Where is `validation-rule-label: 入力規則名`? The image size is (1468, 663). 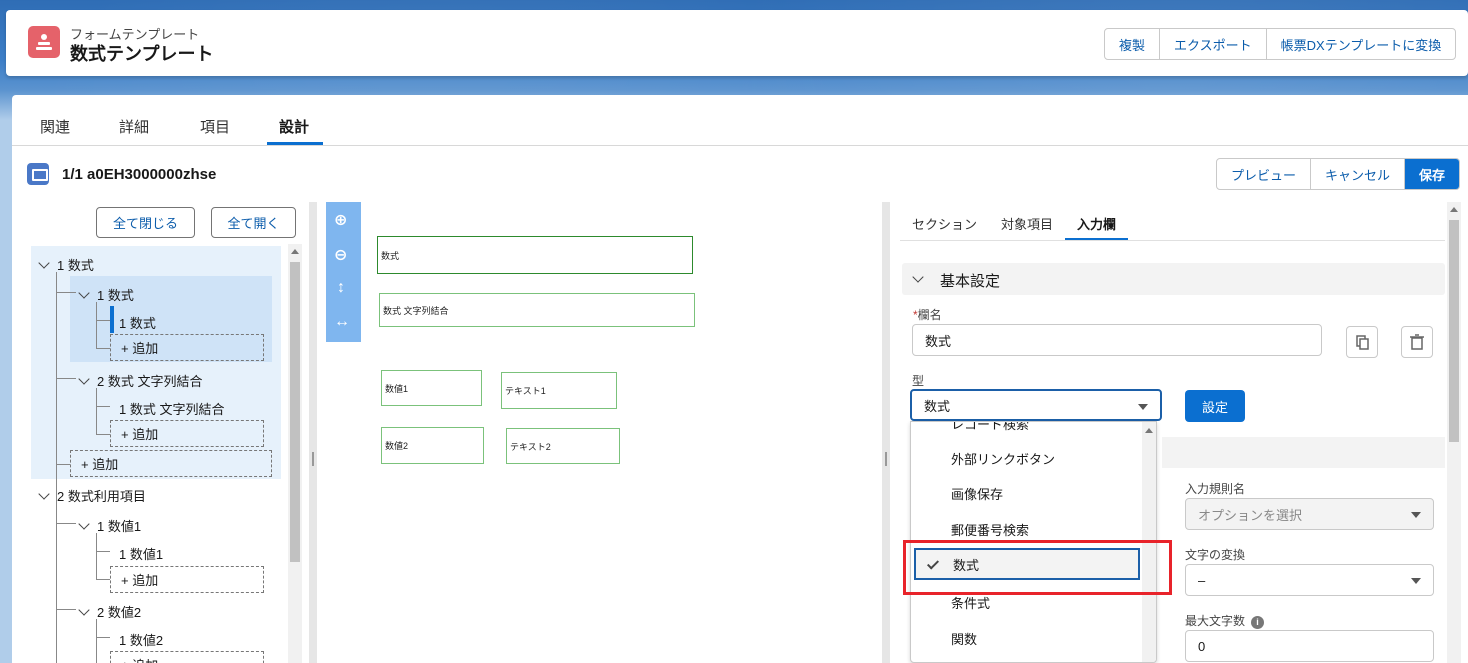
validation-rule-label: 入力規則名 is located at coordinates (1215, 489).